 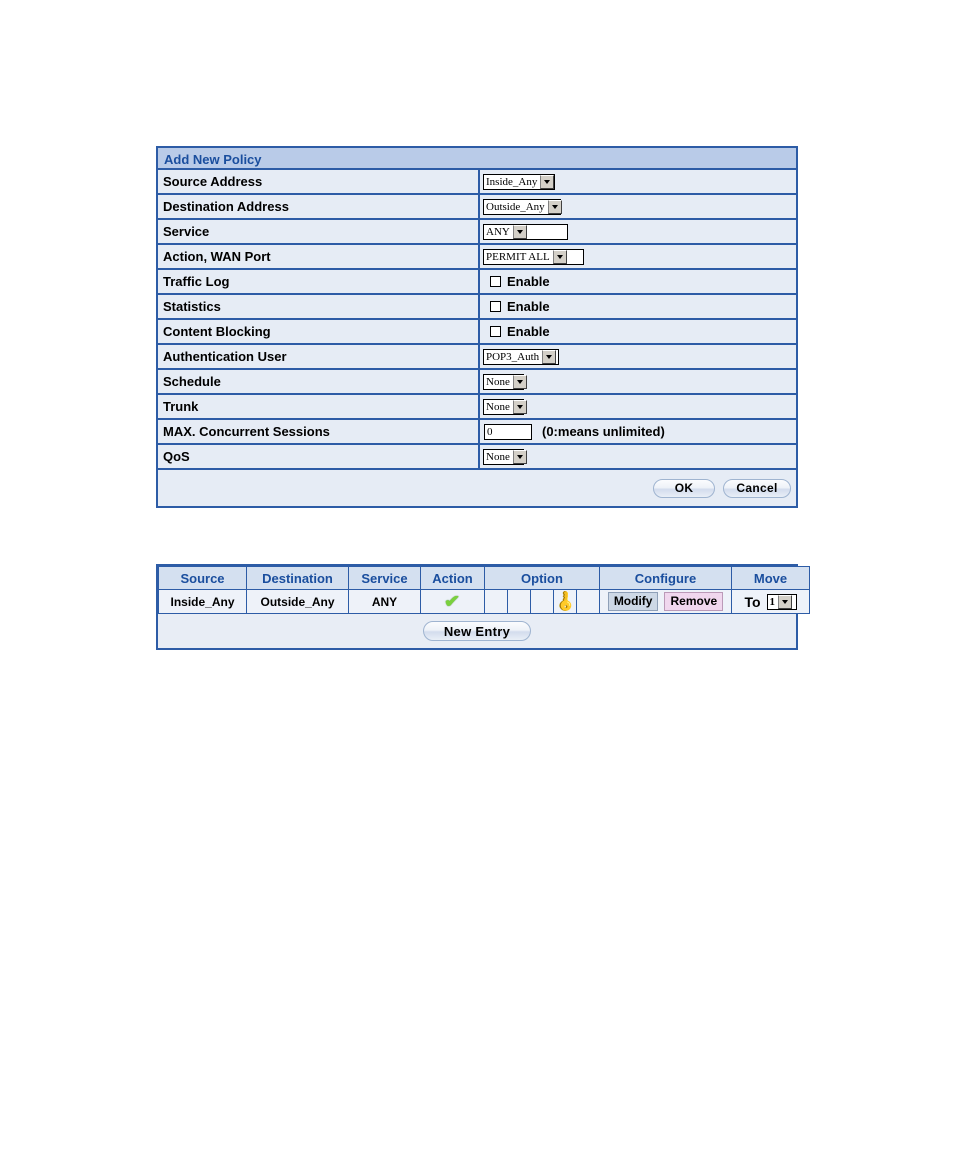 I want to click on label-traffic-log: Traffic Log, so click(x=319, y=281).